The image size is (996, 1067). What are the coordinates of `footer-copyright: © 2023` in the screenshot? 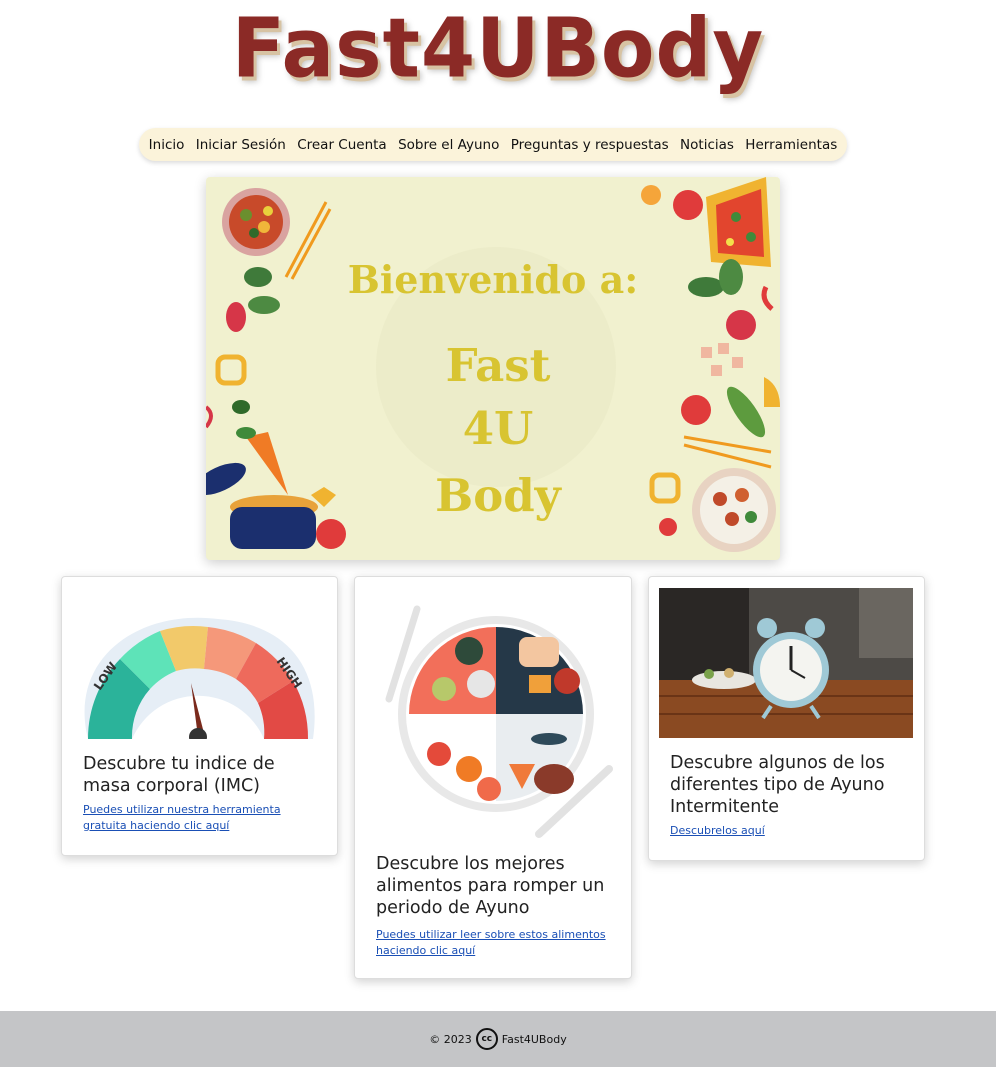 It's located at (450, 1039).